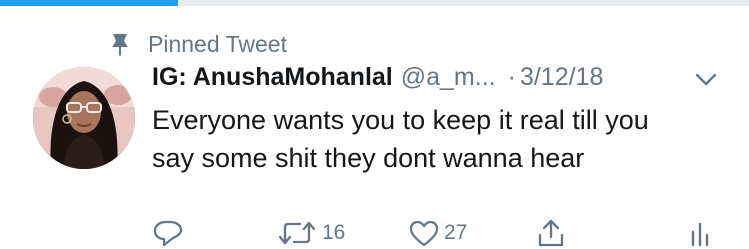 The height and width of the screenshot is (249, 749). Describe the element at coordinates (368, 158) in the screenshot. I see `tweet-text-line: say some shit they dont wanna hear` at that location.